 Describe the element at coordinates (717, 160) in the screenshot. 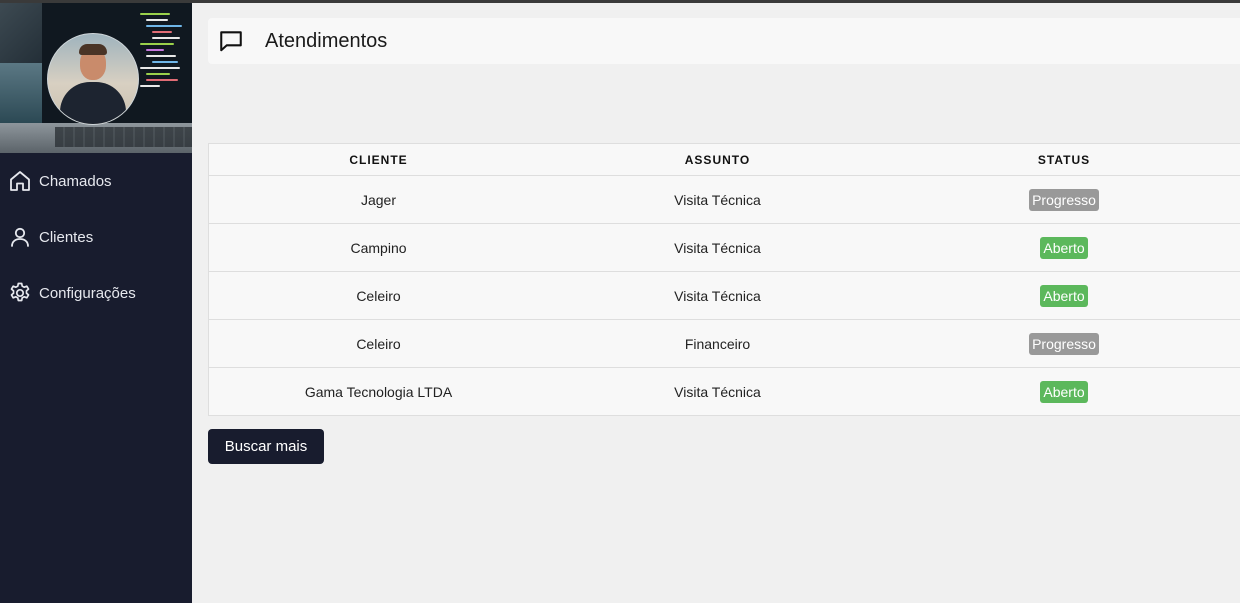

I see `column-header-assunto: ASSUNTO` at that location.